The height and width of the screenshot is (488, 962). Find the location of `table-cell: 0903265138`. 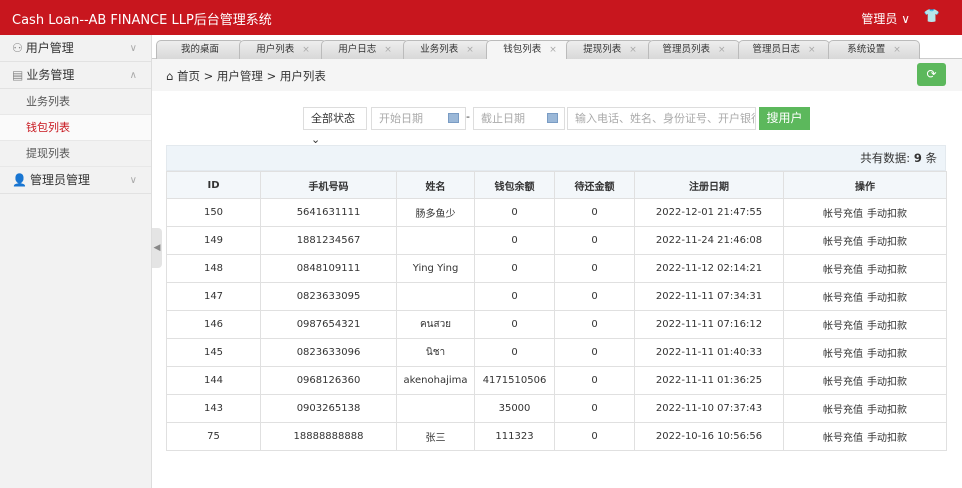

table-cell: 0903265138 is located at coordinates (328, 408).